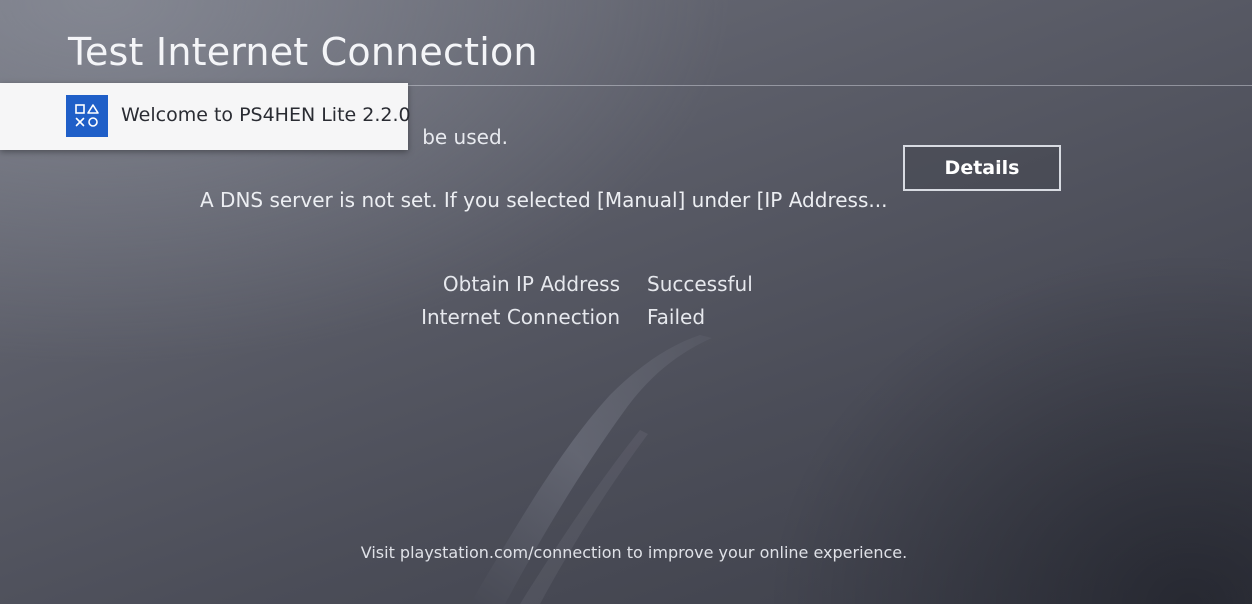 Image resolution: width=1252 pixels, height=604 pixels. Describe the element at coordinates (520, 317) in the screenshot. I see `result-label: Internet Connection` at that location.